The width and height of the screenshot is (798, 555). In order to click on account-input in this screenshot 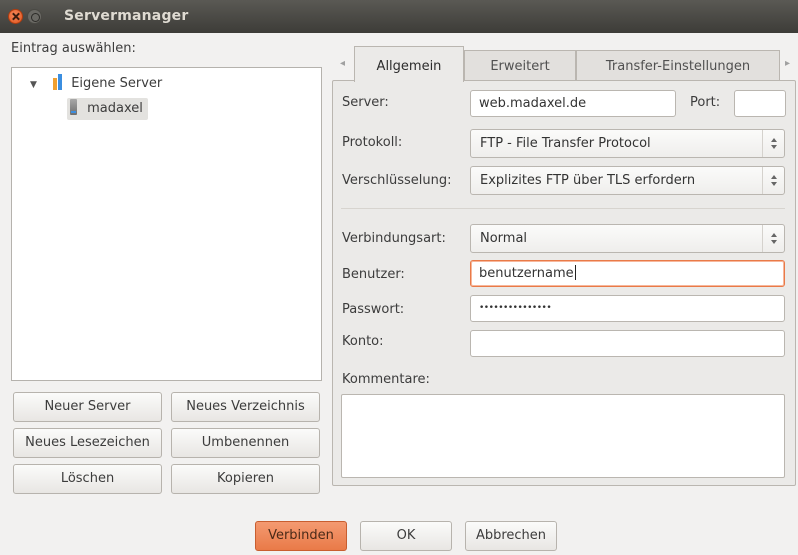, I will do `click(627, 343)`.